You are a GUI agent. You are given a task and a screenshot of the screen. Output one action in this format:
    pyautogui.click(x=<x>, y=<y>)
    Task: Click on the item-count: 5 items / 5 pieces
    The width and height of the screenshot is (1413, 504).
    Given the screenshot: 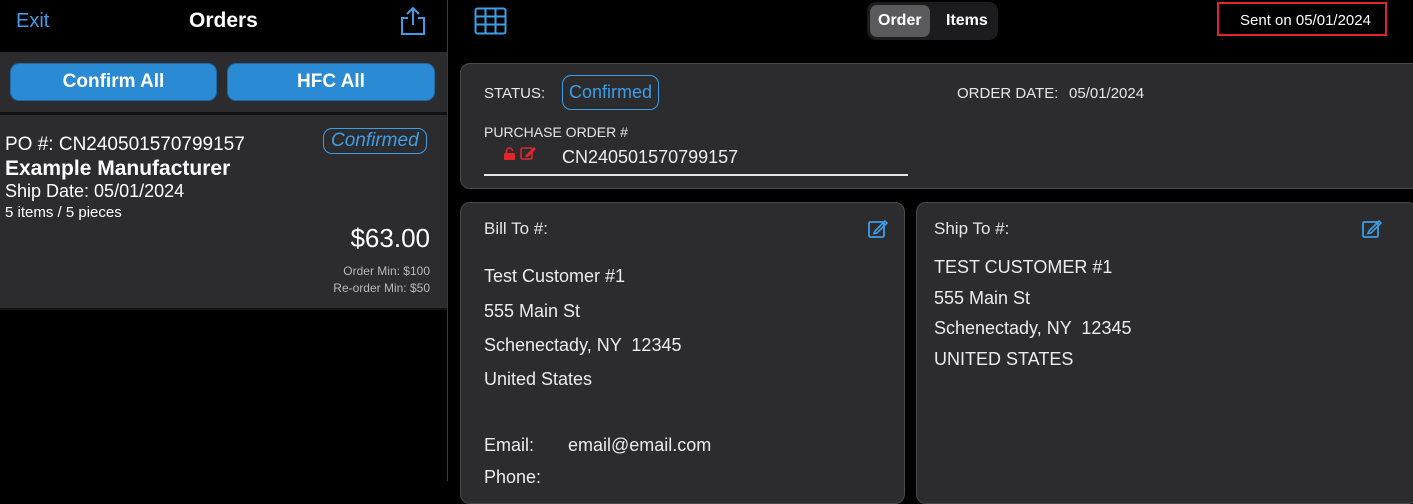 What is the action you would take?
    pyautogui.click(x=63, y=212)
    